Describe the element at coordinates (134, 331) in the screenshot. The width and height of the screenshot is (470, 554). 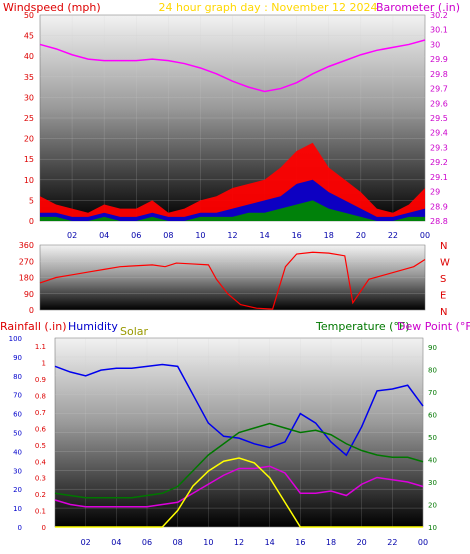
I see `solar-label: Solar` at that location.